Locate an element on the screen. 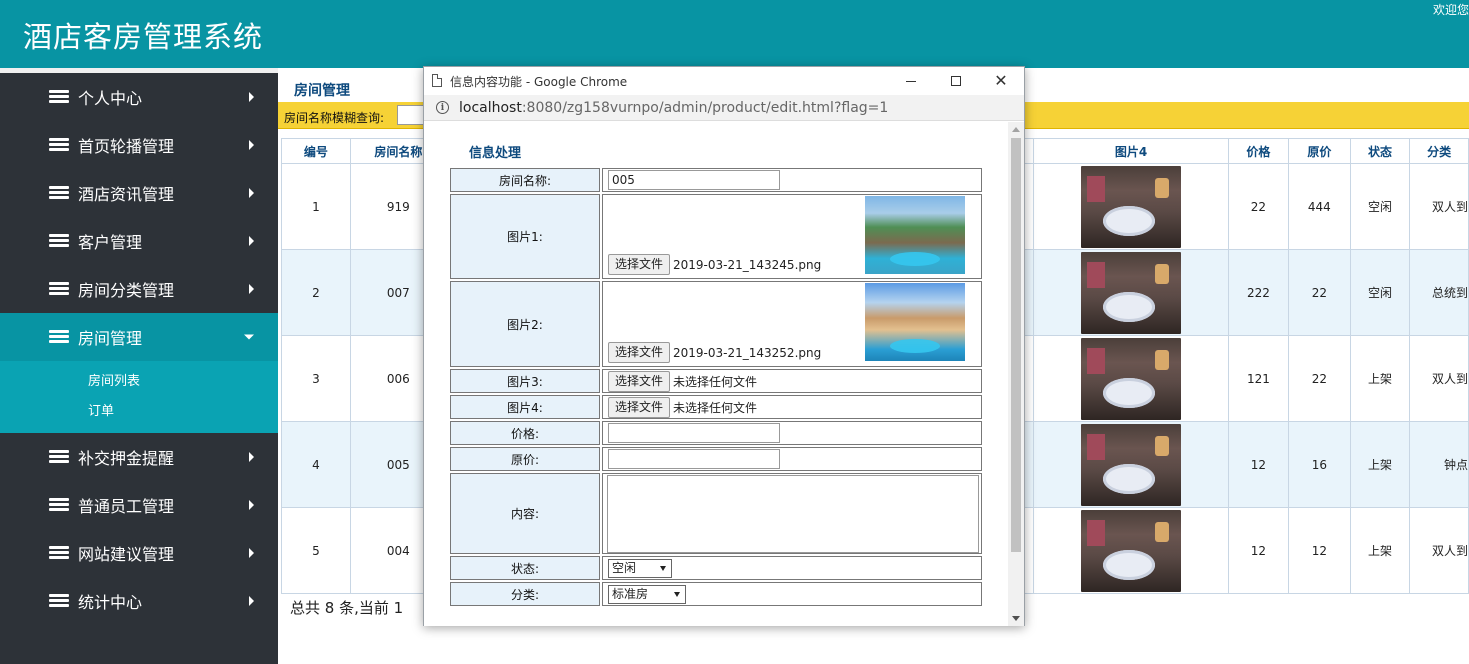 The height and width of the screenshot is (664, 1469). field-value-cell: 标准房 is located at coordinates (792, 594).